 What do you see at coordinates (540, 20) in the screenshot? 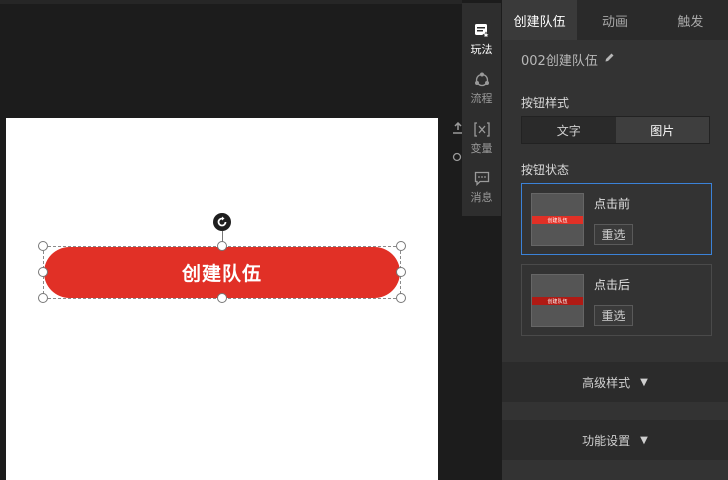
I see `tab-create-team: 创建队伍` at bounding box center [540, 20].